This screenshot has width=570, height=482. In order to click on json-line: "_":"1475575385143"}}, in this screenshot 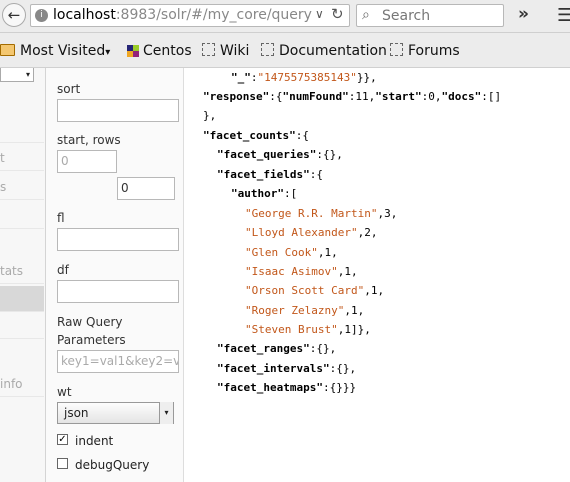, I will do `click(304, 77)`.